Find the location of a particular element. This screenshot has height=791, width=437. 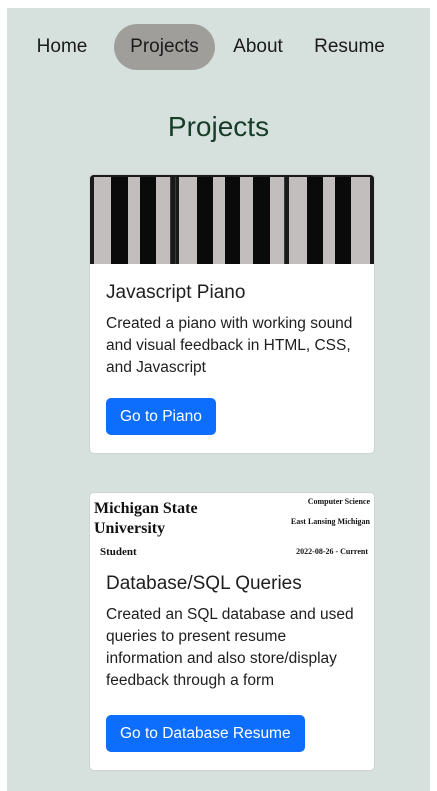

resume-department: Computer Science is located at coordinates (338, 501).